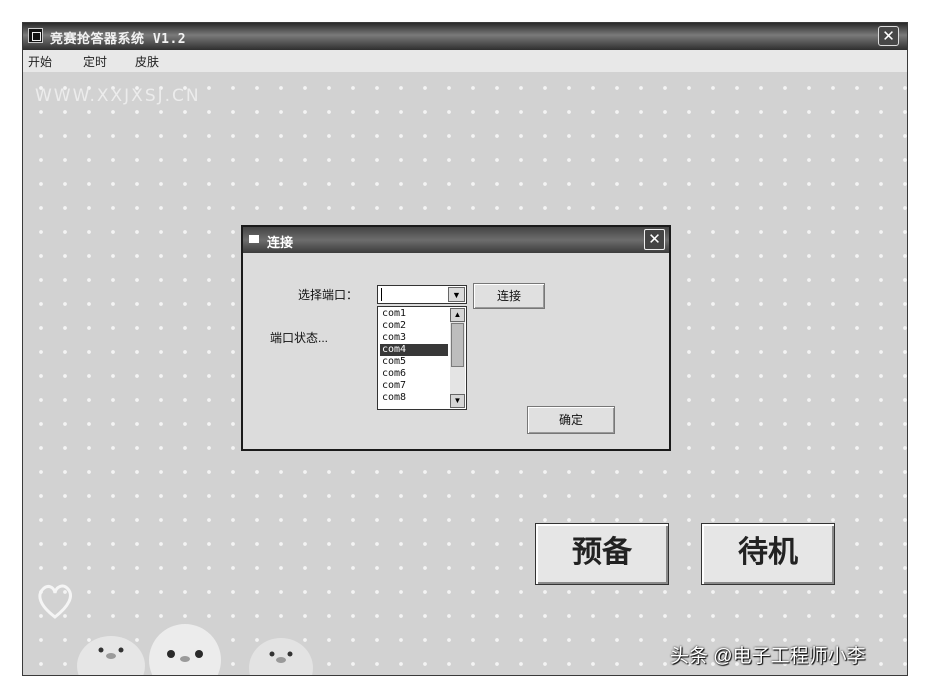  I want to click on standby-button: 待机, so click(768, 554).